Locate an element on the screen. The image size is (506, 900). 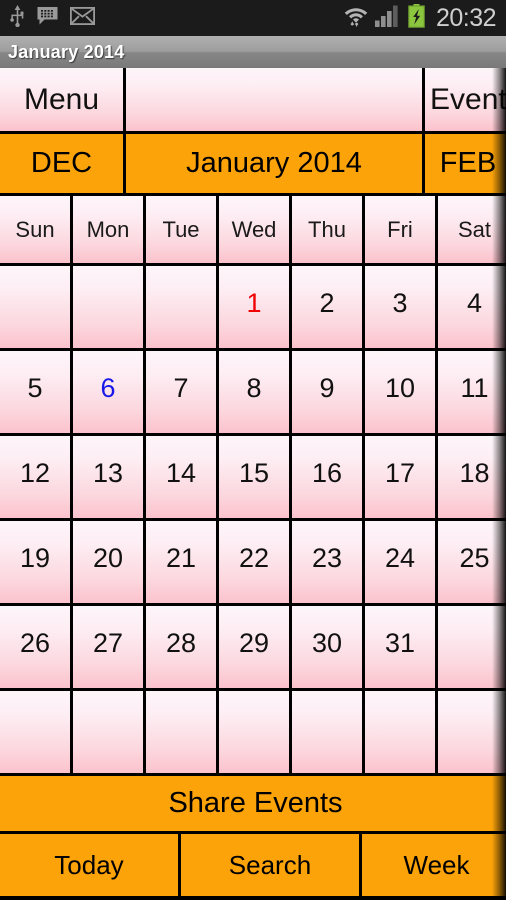
day-cell-9: 9 is located at coordinates (328, 392).